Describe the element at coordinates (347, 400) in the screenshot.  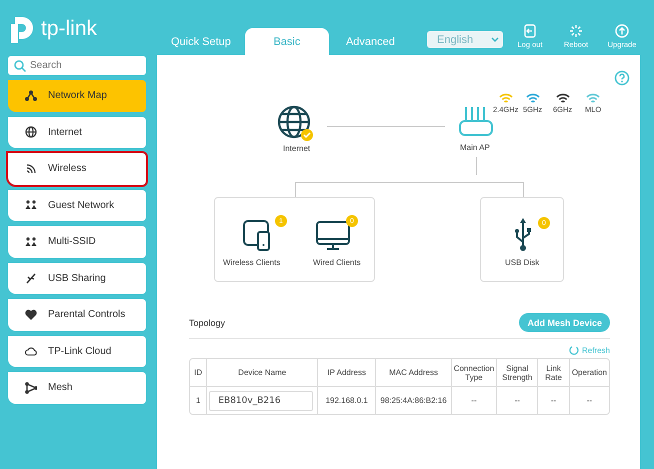
I see `table-cell: 192.168.0.1` at that location.